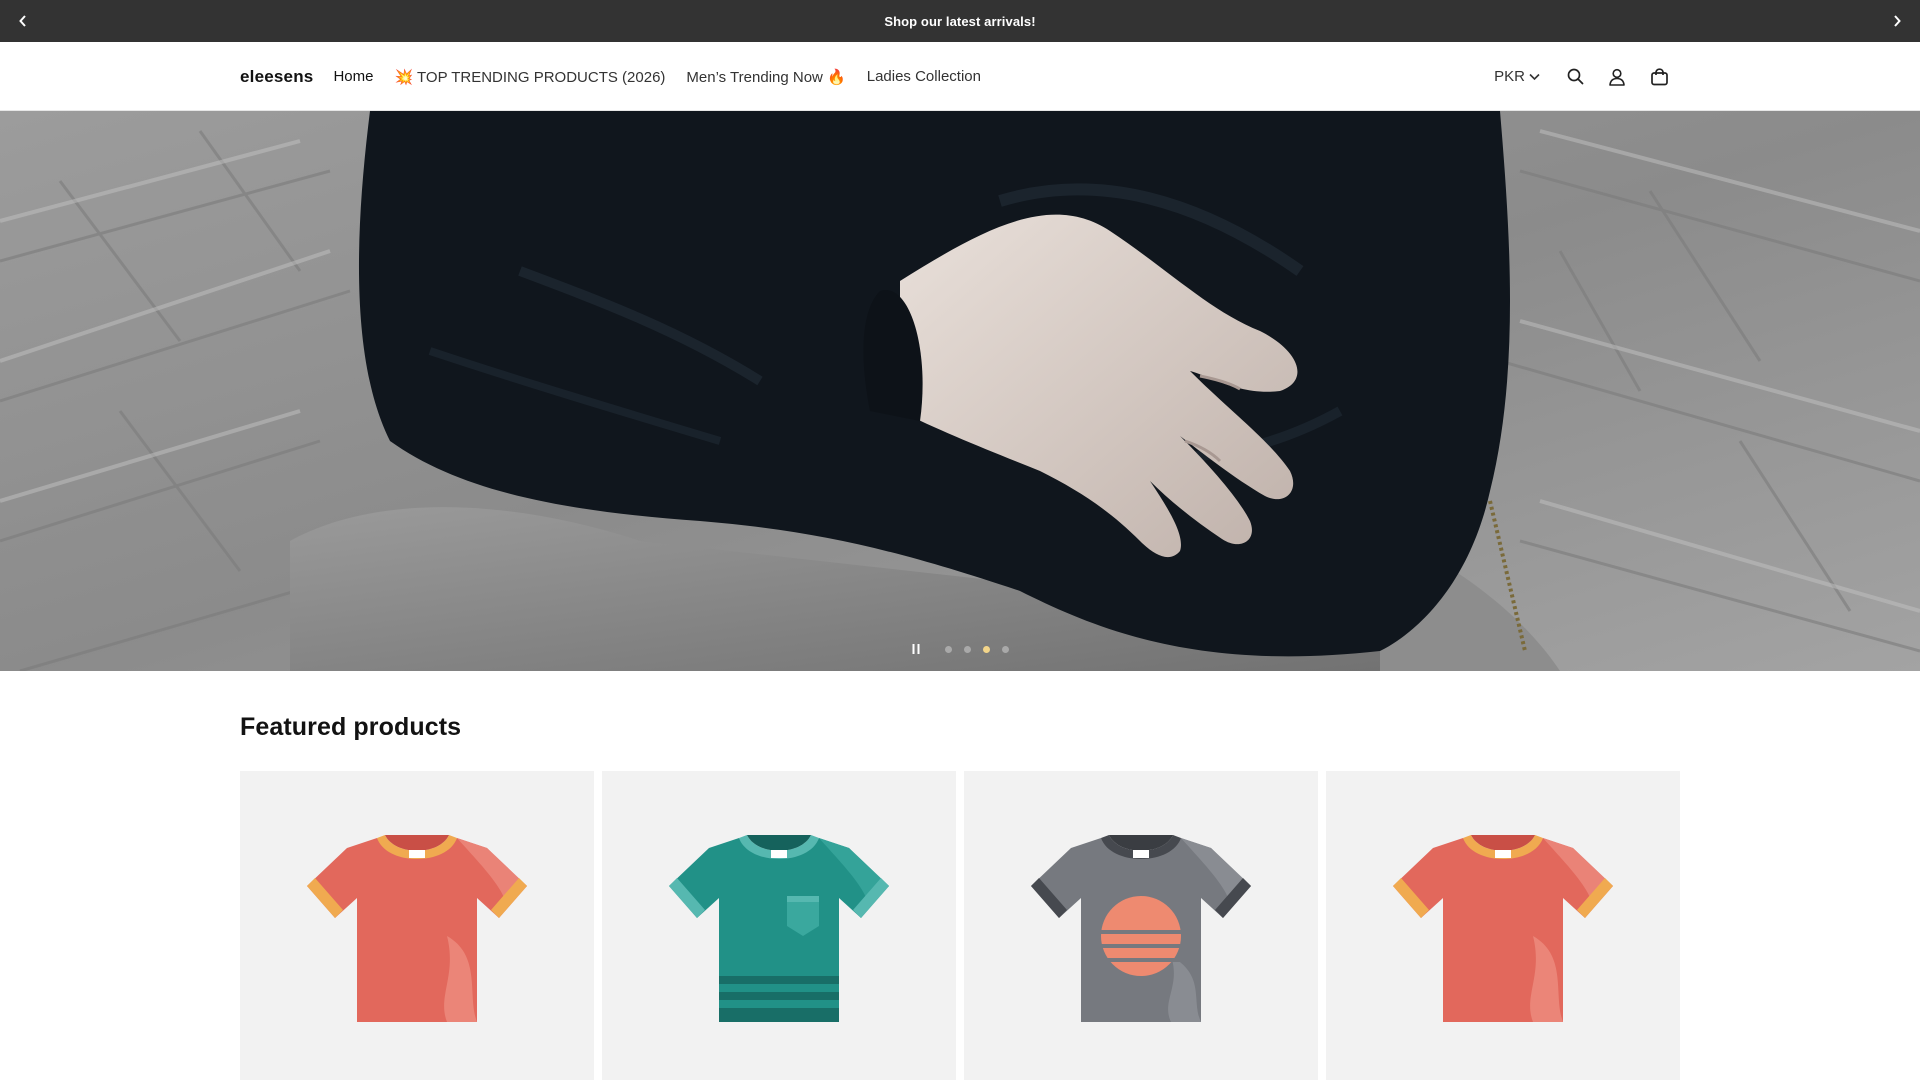  What do you see at coordinates (276, 77) in the screenshot?
I see `store-logo: eleesens` at bounding box center [276, 77].